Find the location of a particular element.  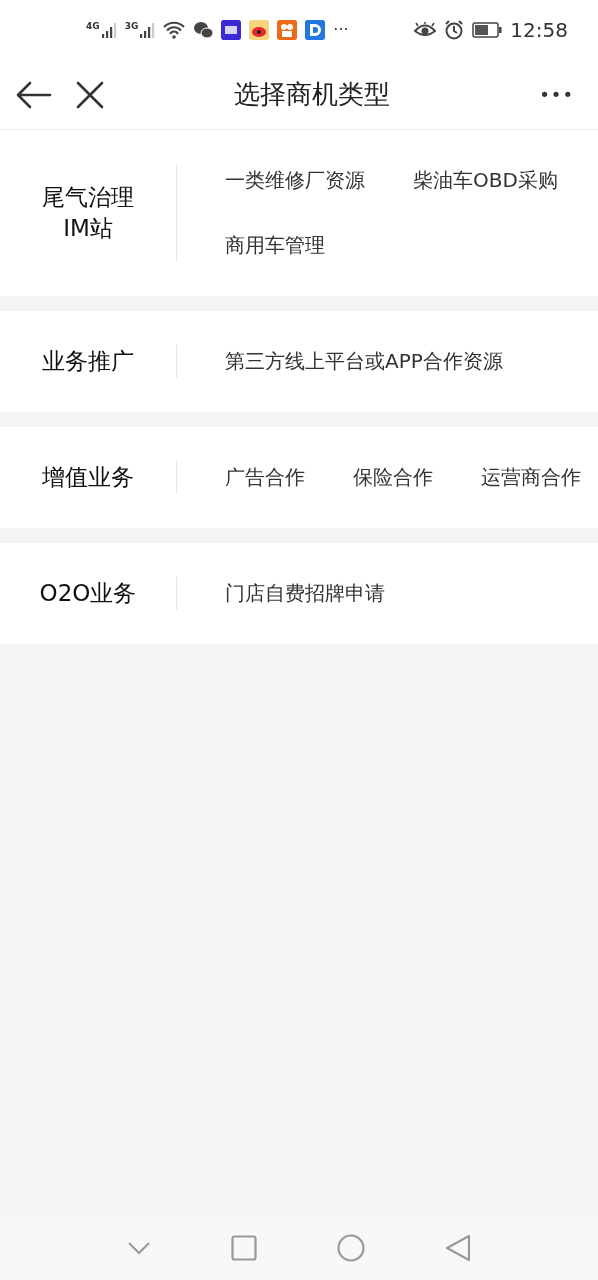

option-link: 商用车管理 is located at coordinates (275, 245).